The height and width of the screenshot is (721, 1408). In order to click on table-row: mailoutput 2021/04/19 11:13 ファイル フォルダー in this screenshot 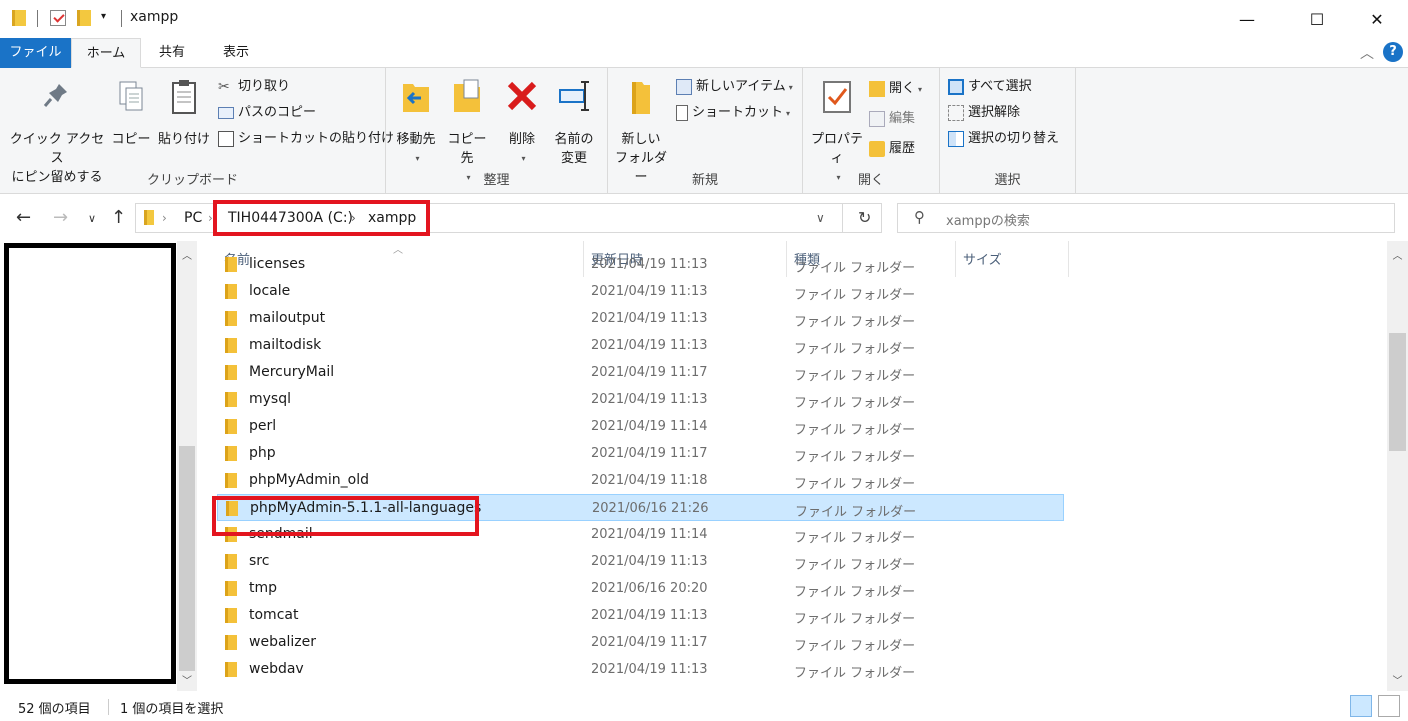, I will do `click(640, 318)`.